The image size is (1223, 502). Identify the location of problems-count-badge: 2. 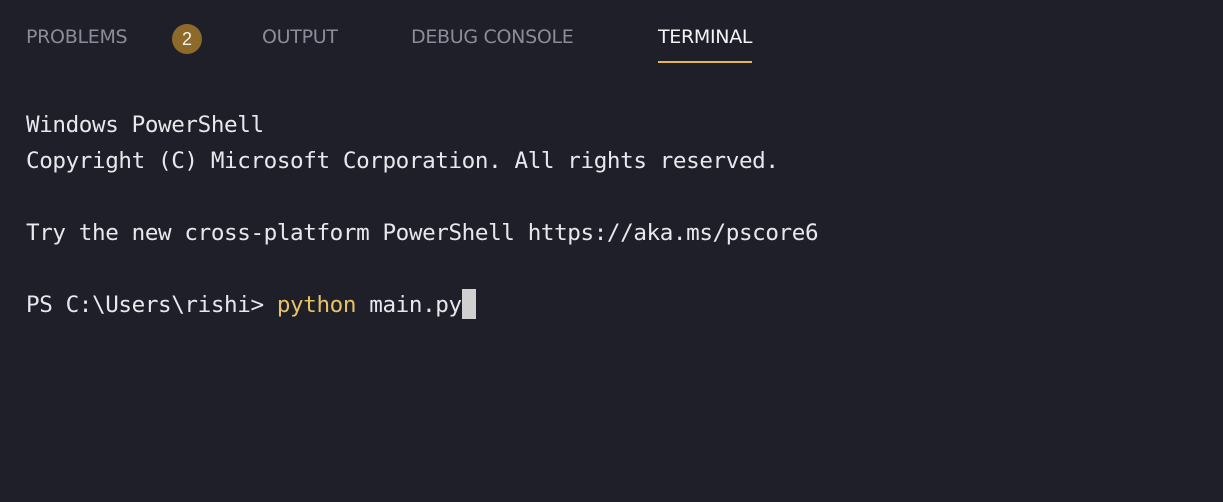
(187, 39).